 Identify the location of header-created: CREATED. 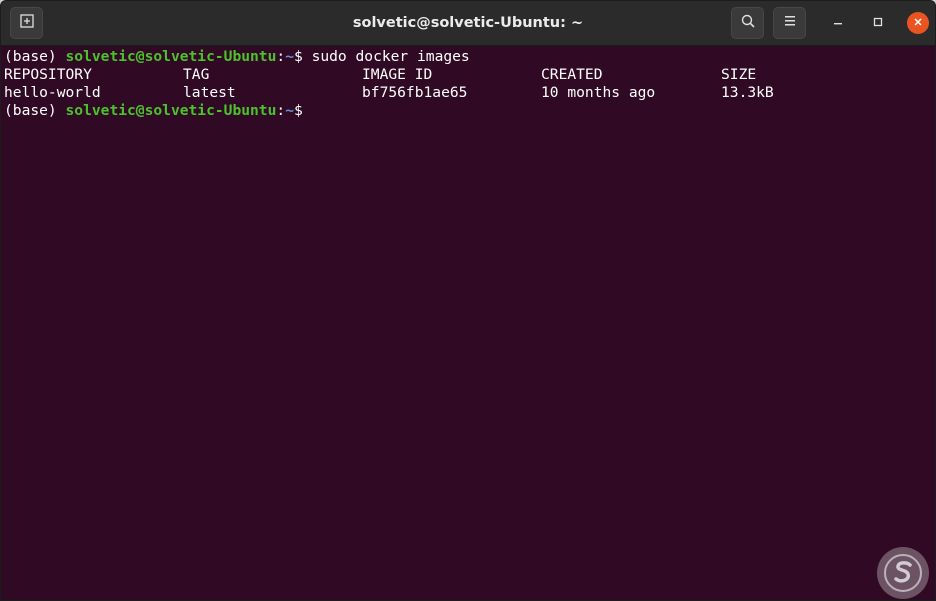
(572, 74).